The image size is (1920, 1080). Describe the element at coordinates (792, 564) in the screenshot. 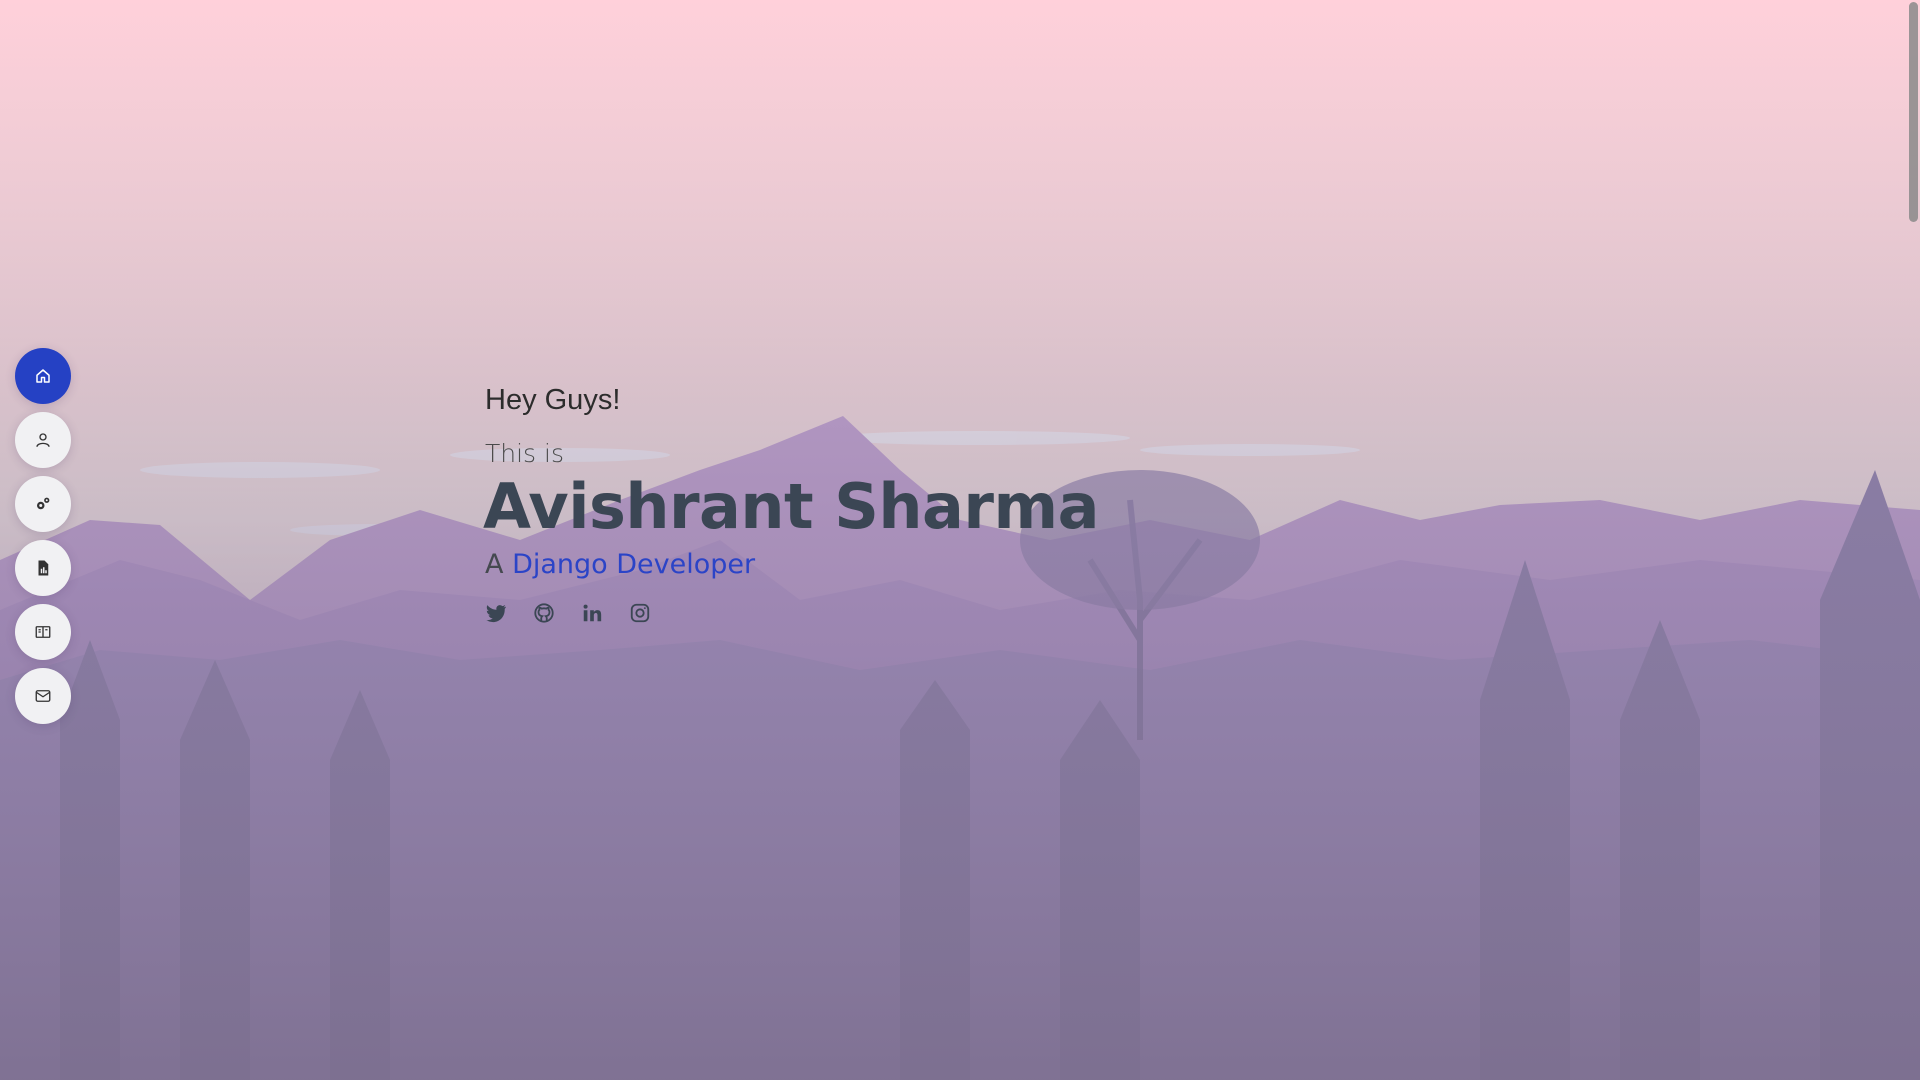

I see `role-line: A Django Developer` at that location.